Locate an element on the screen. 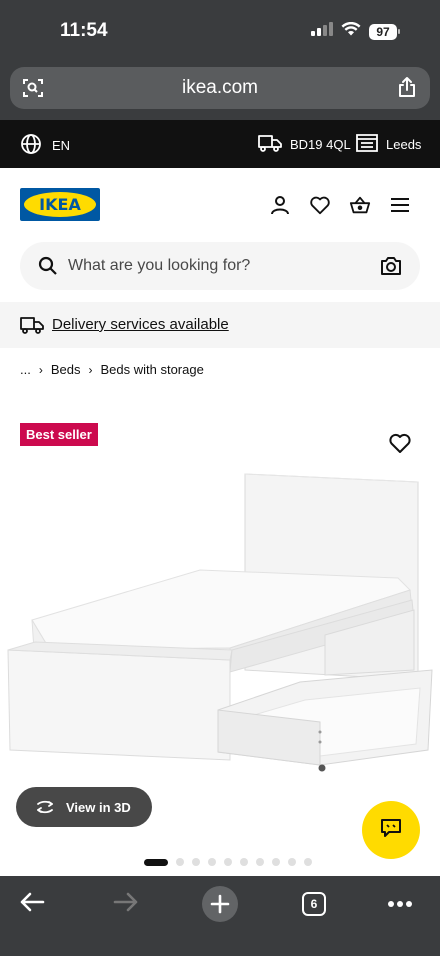 The image size is (440, 956). search-input is located at coordinates (218, 266).